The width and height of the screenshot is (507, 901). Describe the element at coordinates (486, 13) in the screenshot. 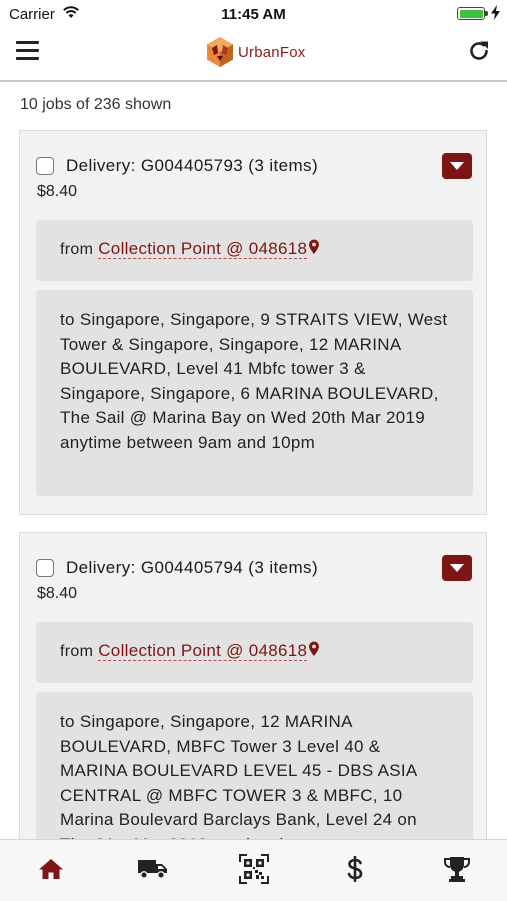

I see `battery-tip` at that location.